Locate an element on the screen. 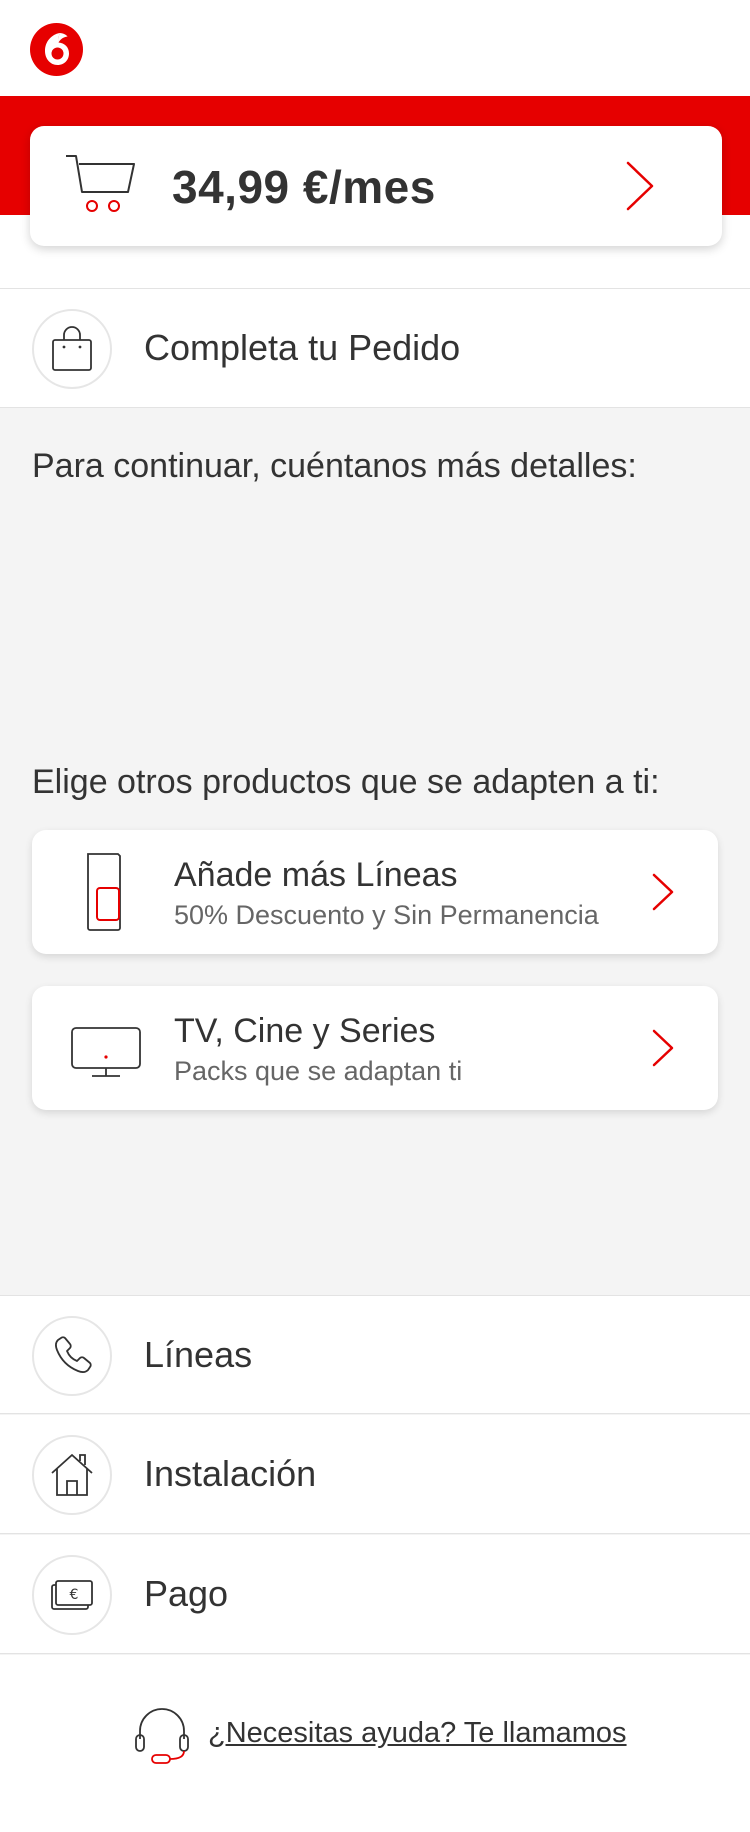  headset-icon is located at coordinates (162, 1736).